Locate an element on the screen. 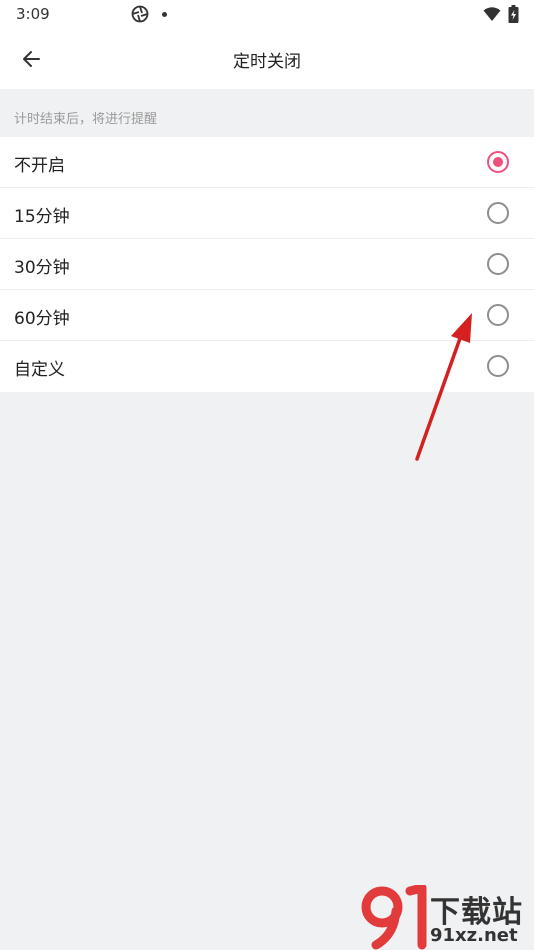 The height and width of the screenshot is (950, 534). option-30-minutes: 30分钟 is located at coordinates (267, 264).